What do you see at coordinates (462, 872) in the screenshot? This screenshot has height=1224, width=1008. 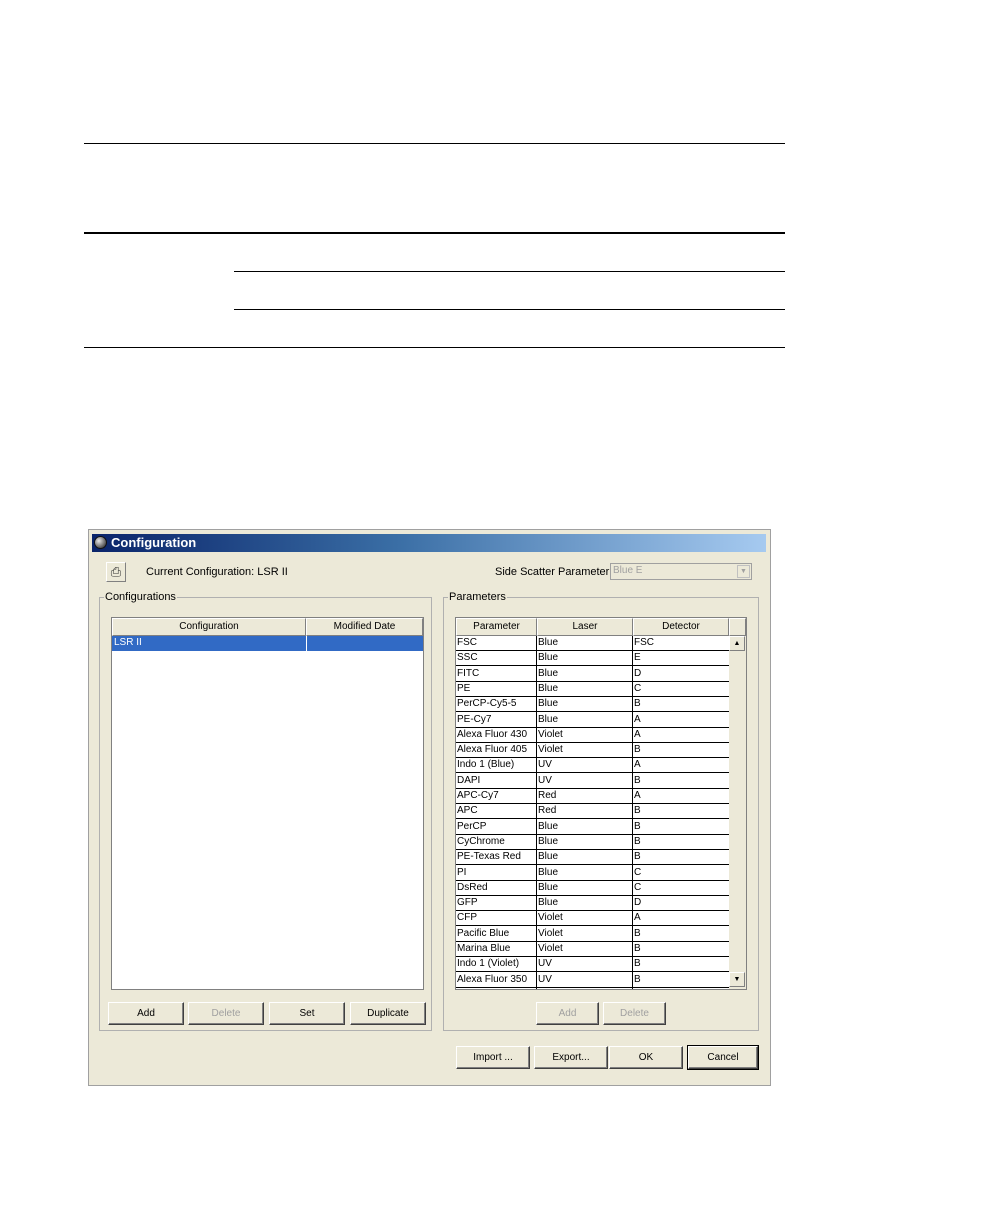 I see `parameter-cell: PI` at bounding box center [462, 872].